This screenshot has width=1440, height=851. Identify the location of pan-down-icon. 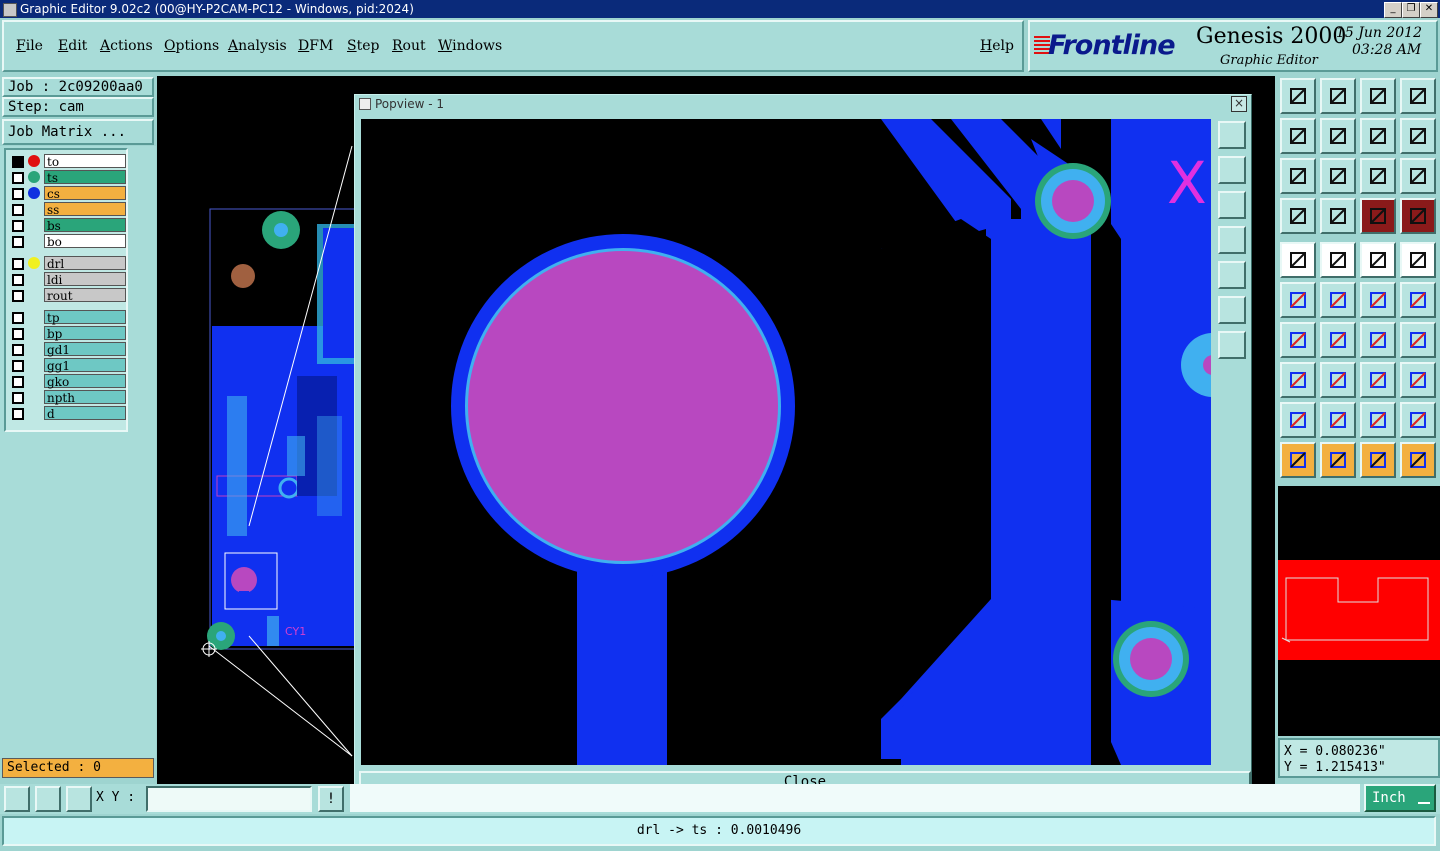
(1338, 96).